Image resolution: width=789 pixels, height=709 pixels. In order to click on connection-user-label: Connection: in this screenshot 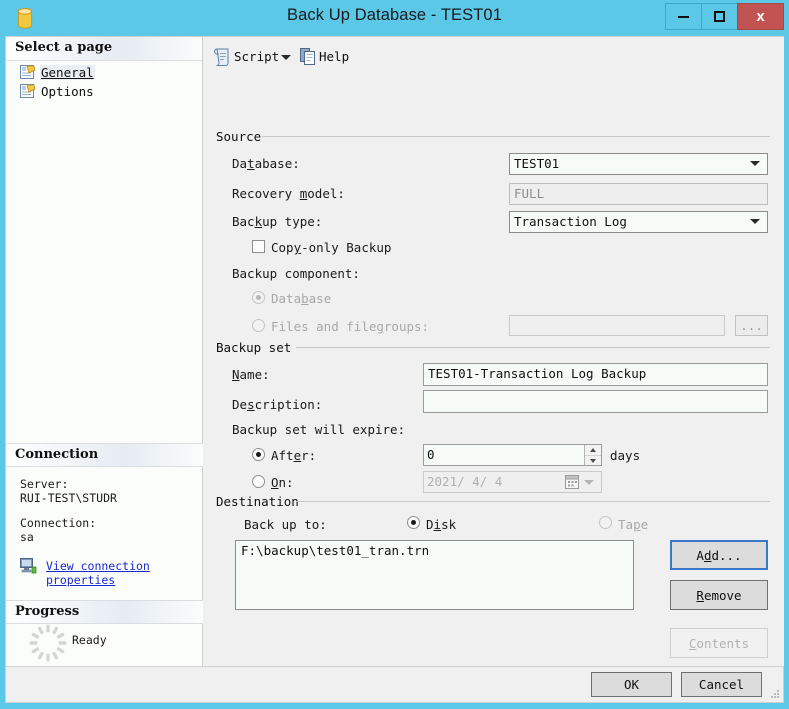, I will do `click(58, 523)`.